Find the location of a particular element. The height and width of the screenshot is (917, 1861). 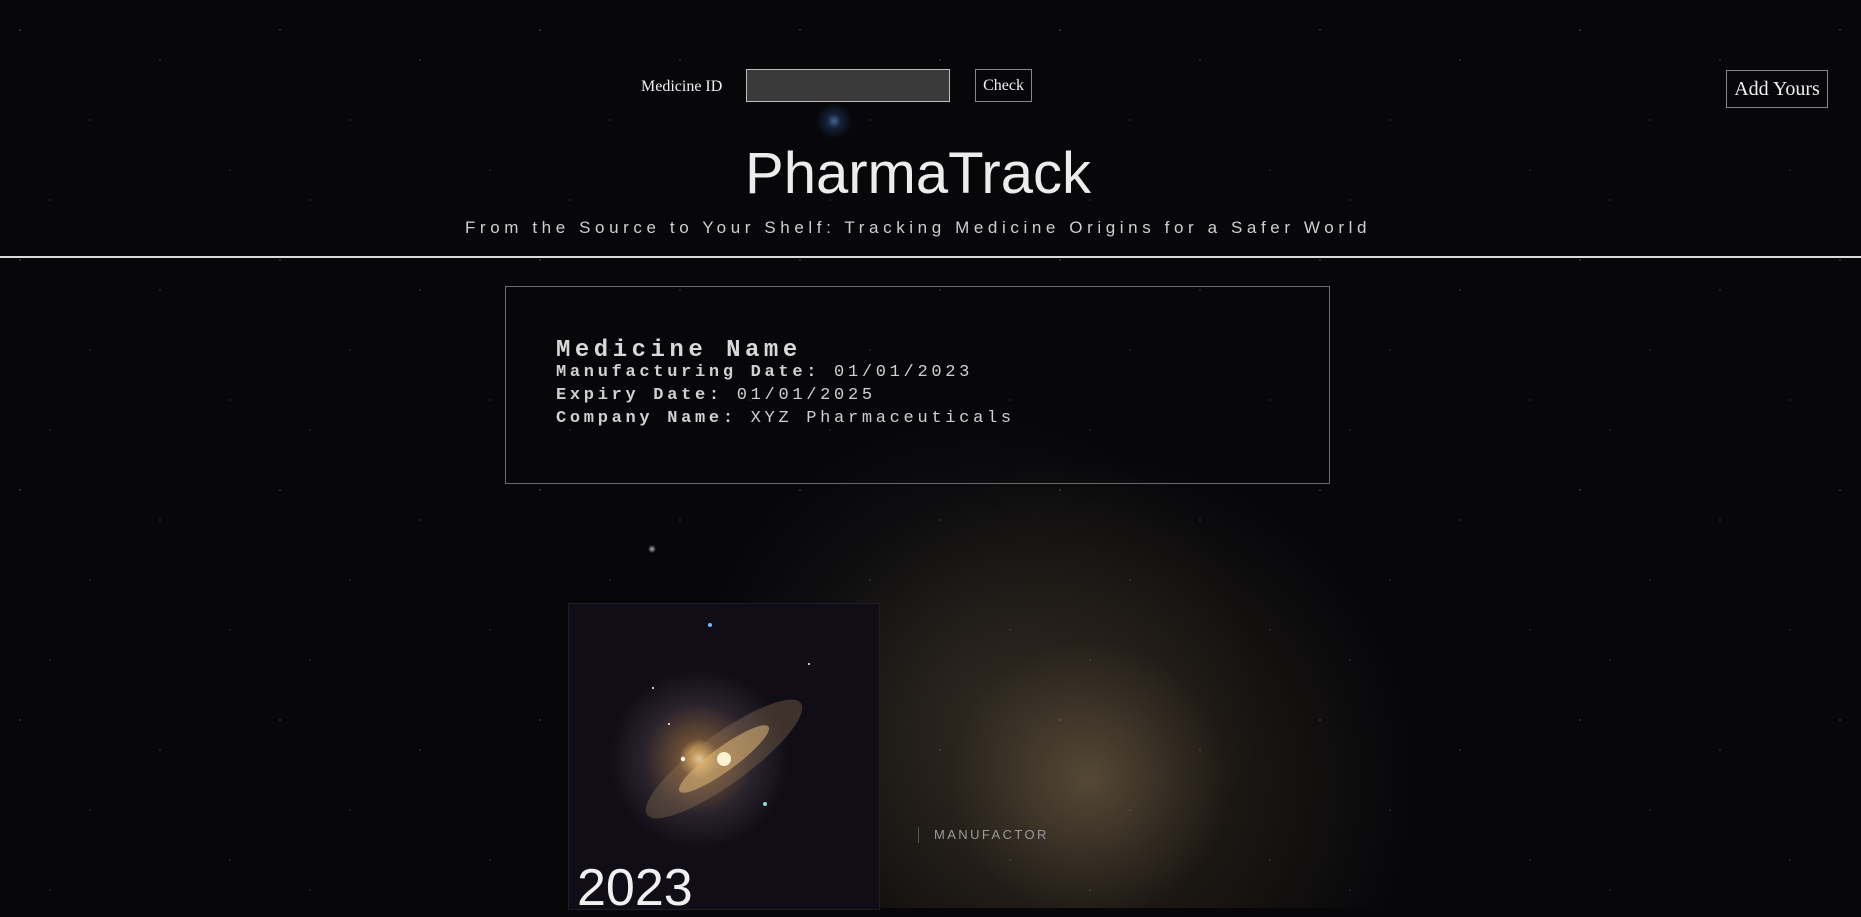

timeline-year: 2023 is located at coordinates (635, 888).